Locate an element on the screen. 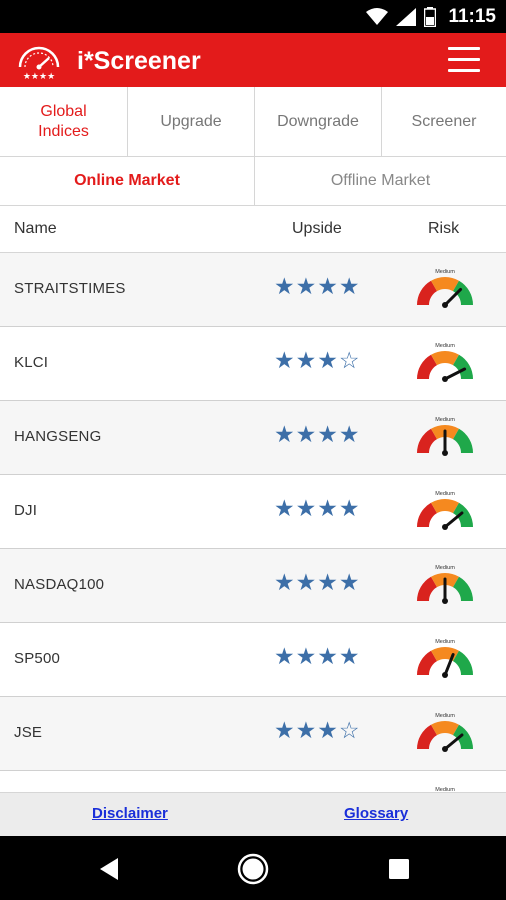 Image resolution: width=506 pixels, height=900 pixels. tab-screener: Screener is located at coordinates (444, 121).